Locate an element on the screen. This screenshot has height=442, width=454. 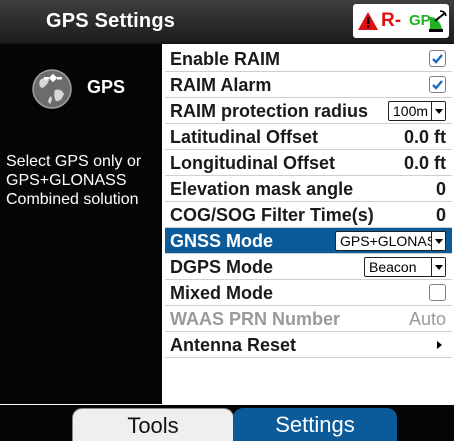
setting-label: DGPS Mode is located at coordinates (222, 267).